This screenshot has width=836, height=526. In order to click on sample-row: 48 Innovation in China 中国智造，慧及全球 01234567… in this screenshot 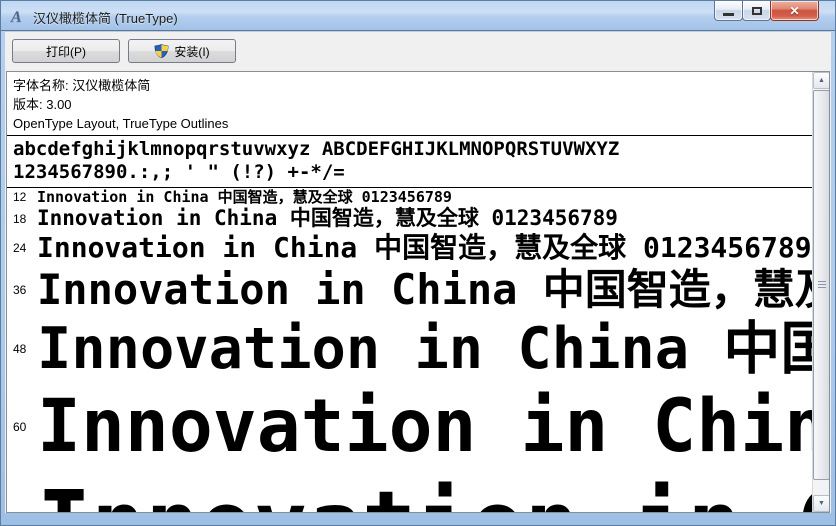, I will do `click(409, 349)`.